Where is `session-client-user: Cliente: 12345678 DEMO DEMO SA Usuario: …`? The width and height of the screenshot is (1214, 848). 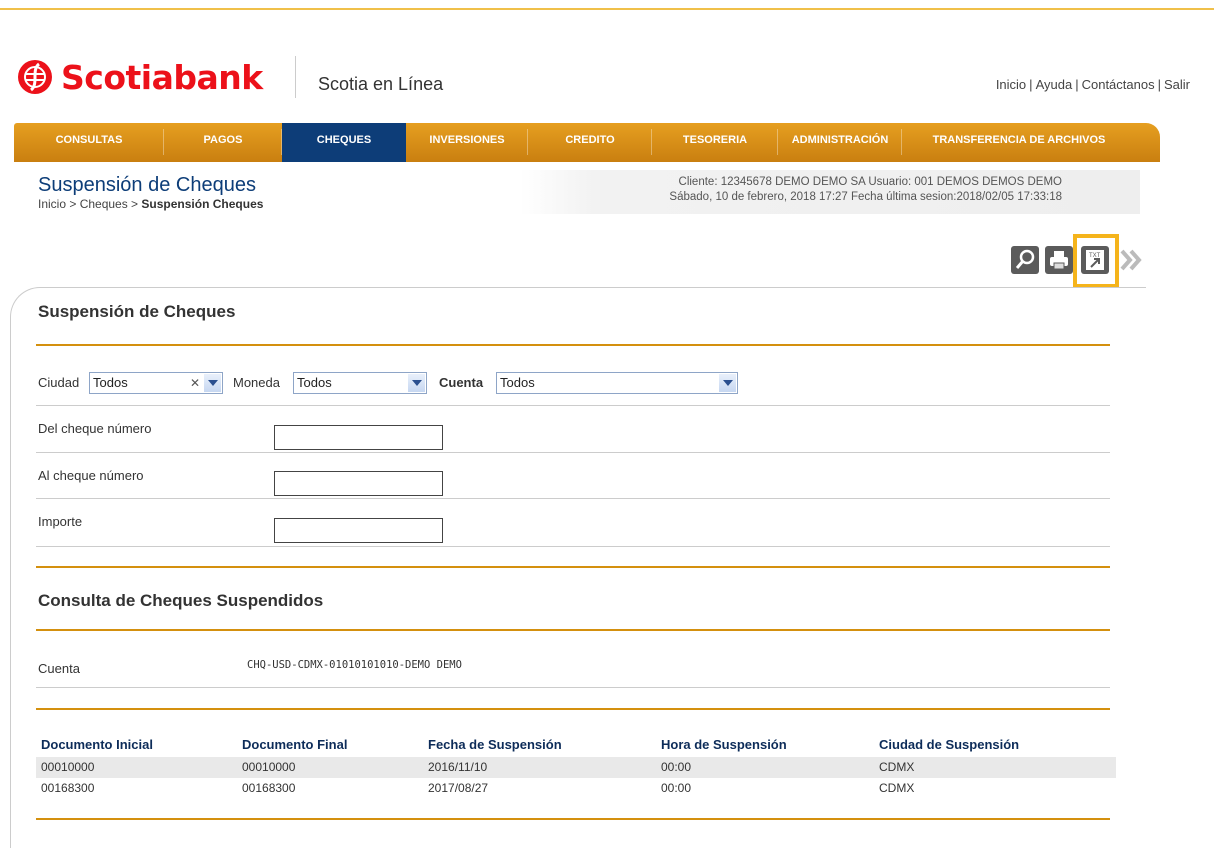 session-client-user: Cliente: 12345678 DEMO DEMO SA Usuario: … is located at coordinates (870, 182).